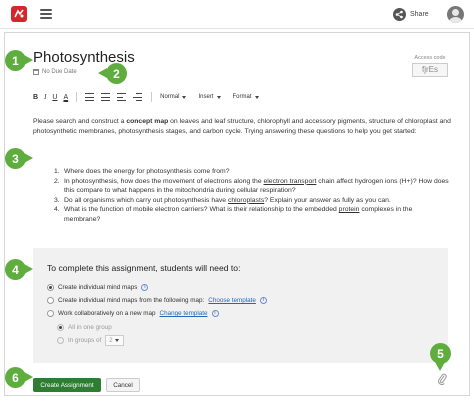 This screenshot has width=474, height=401. I want to click on group-size-stepper: 2, so click(115, 340).